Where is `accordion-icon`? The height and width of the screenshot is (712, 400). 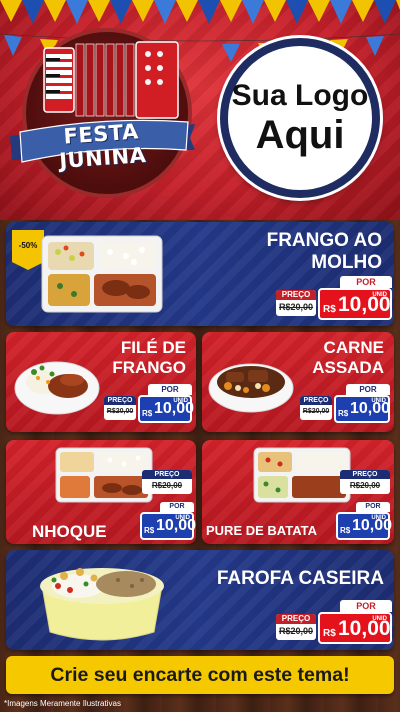 accordion-icon is located at coordinates (111, 80).